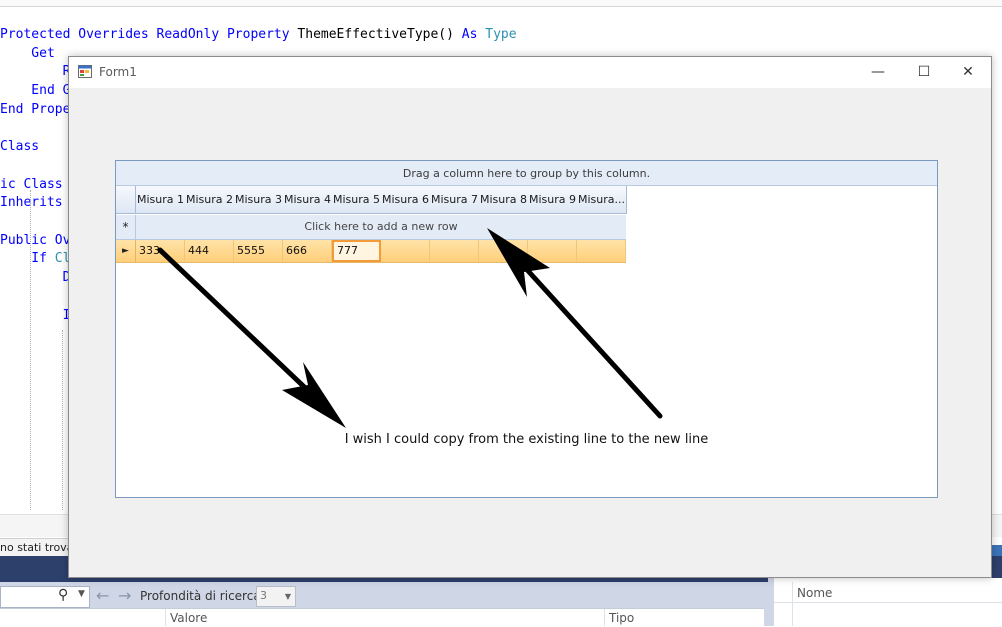  I want to click on minimize-button: —, so click(878, 72).